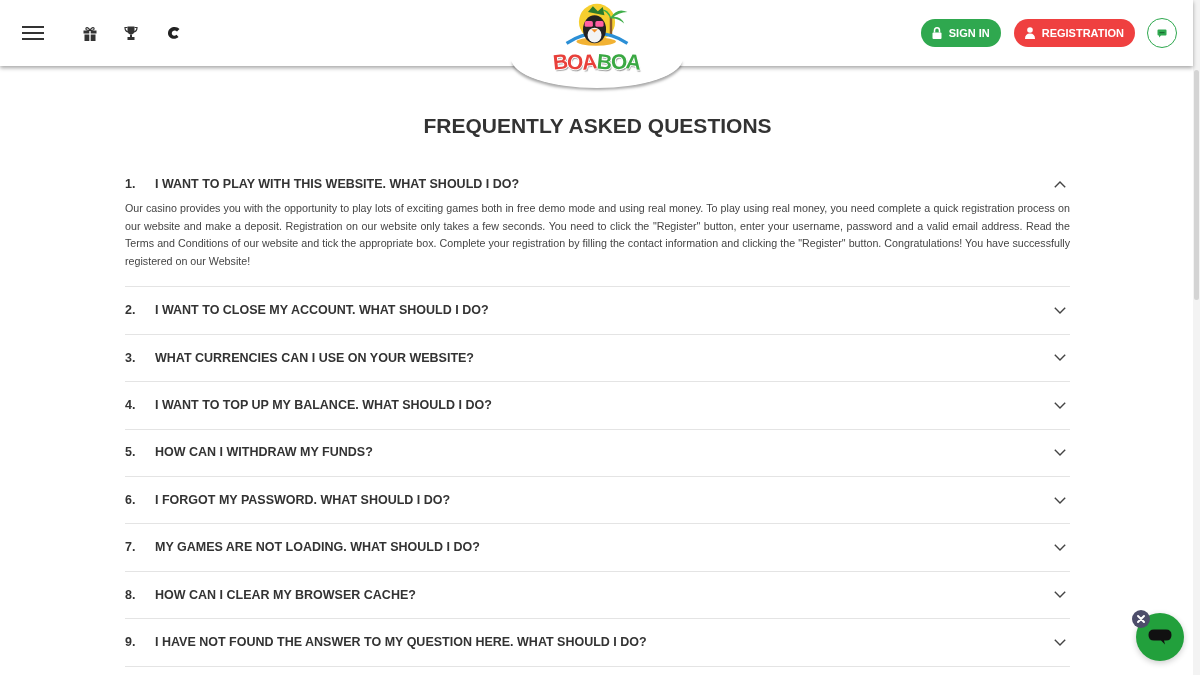 The height and width of the screenshot is (675, 1200). What do you see at coordinates (131, 642) in the screenshot?
I see `faq-number: 9.` at bounding box center [131, 642].